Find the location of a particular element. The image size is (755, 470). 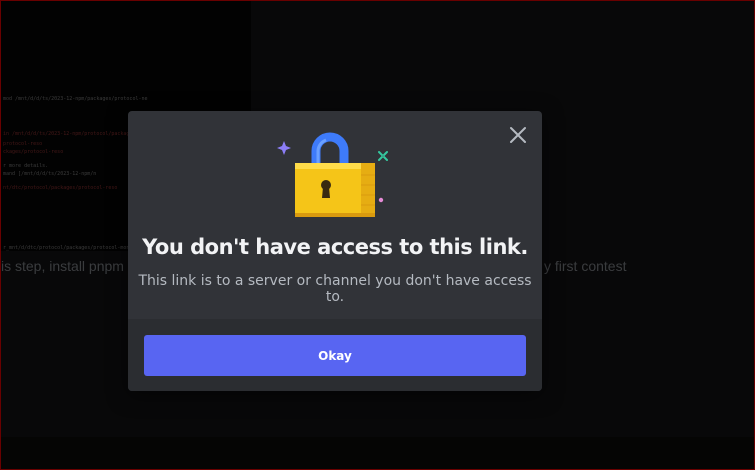

modal-footer: Okay is located at coordinates (335, 355).